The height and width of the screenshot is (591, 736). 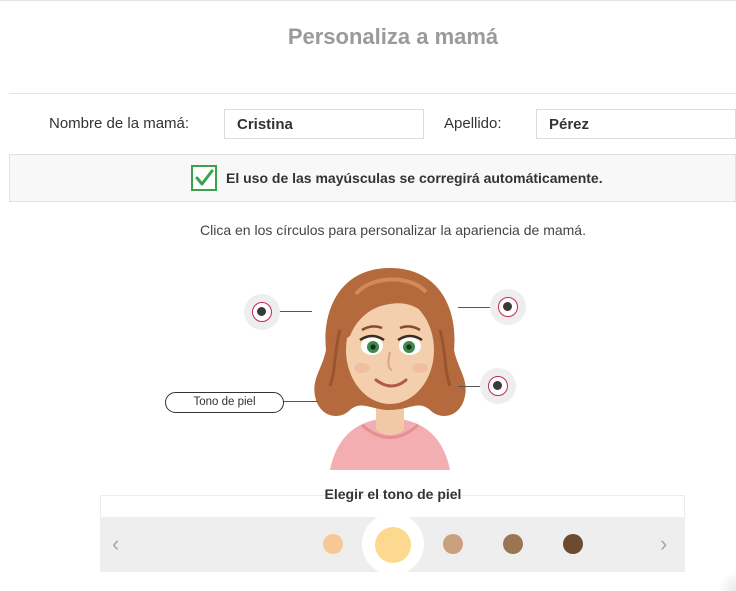 I want to click on first-name-label: Nombre de la mamá:, so click(x=119, y=123).